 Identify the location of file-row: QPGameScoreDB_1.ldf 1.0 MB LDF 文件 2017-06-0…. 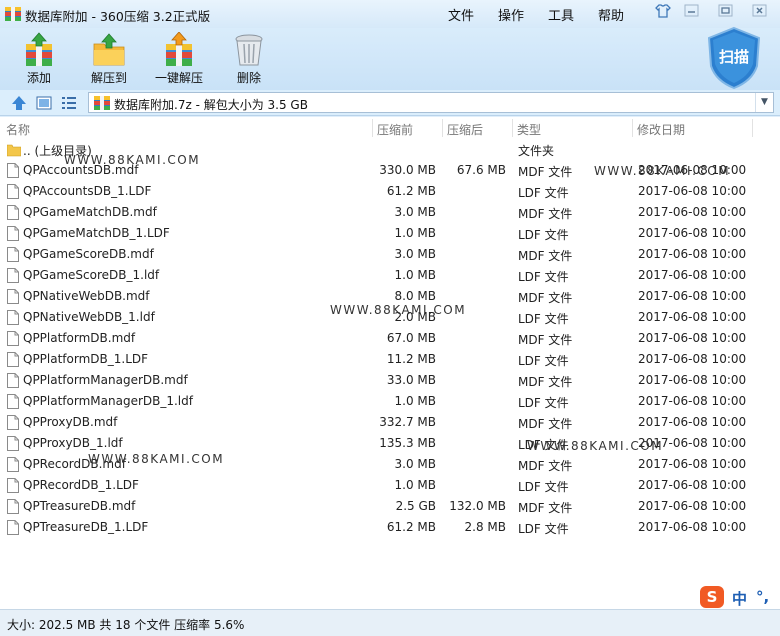
(380, 275).